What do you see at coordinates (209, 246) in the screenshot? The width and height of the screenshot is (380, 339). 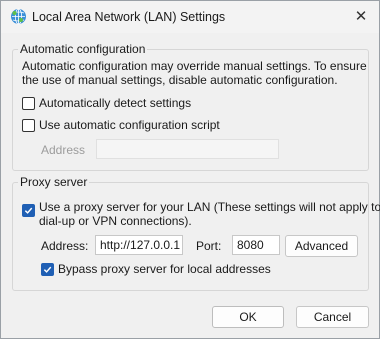 I see `proxy-port-label: Port:` at bounding box center [209, 246].